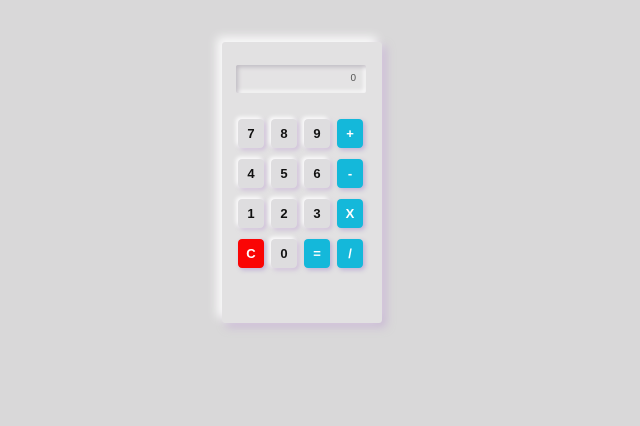  I want to click on subtract-button: -, so click(350, 173).